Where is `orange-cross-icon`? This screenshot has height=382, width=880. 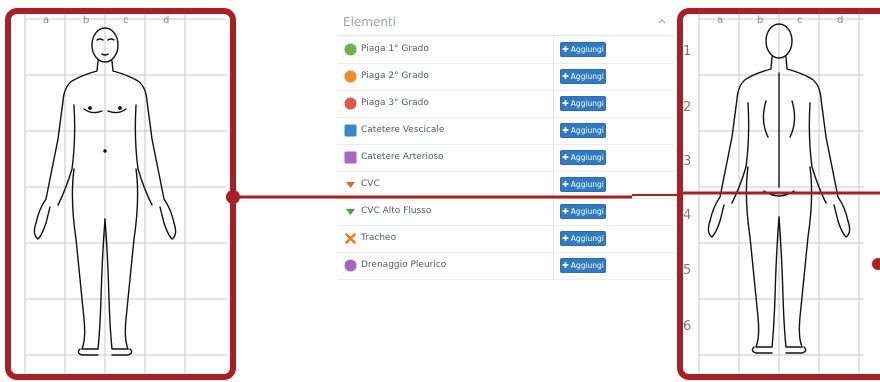 orange-cross-icon is located at coordinates (350, 238).